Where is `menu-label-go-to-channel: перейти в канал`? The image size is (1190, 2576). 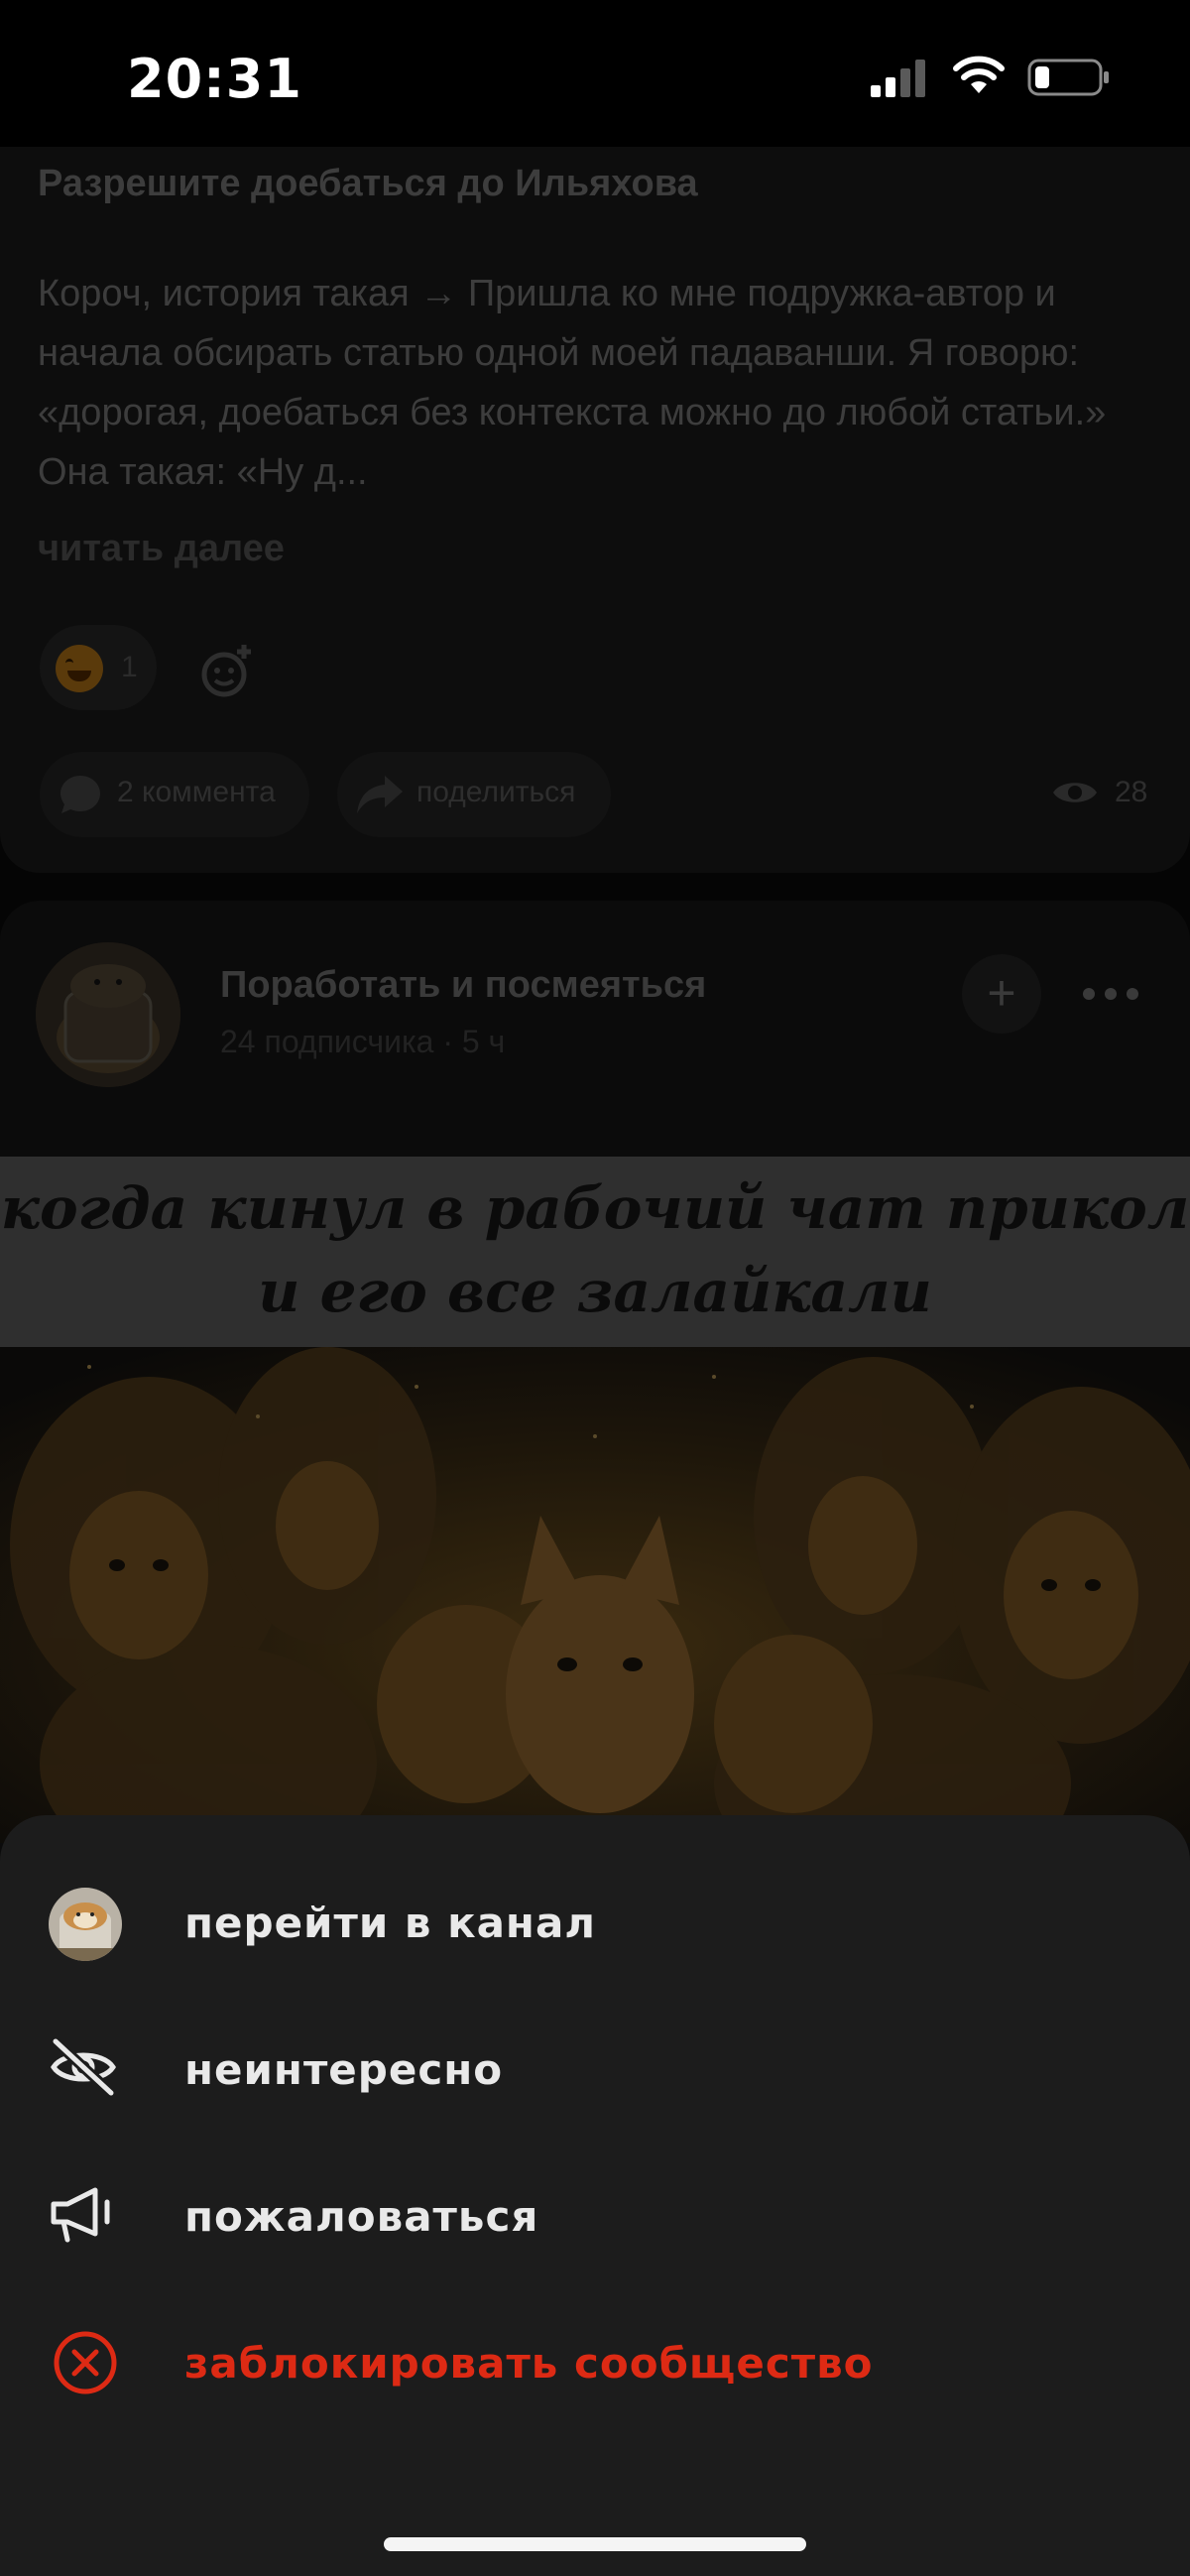 menu-label-go-to-channel: перейти в канал is located at coordinates (390, 1923).